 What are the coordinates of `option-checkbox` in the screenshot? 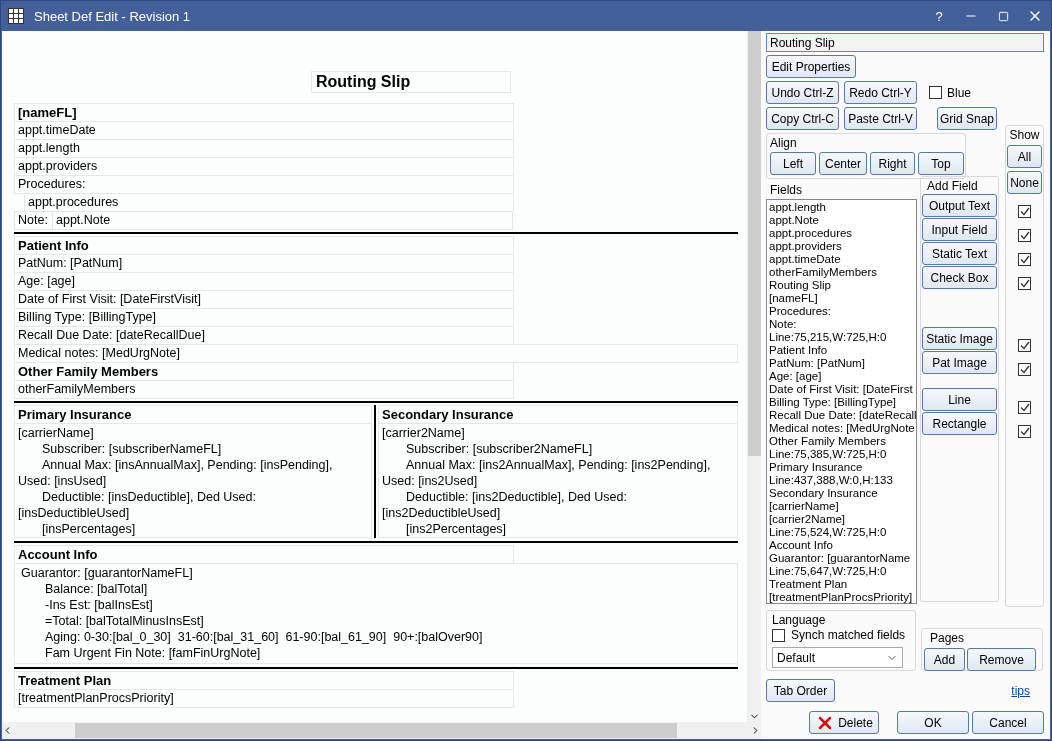 It's located at (935, 92).